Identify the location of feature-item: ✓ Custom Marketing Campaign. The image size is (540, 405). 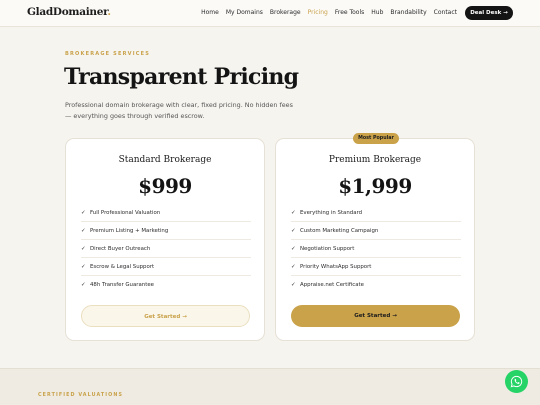
(376, 231).